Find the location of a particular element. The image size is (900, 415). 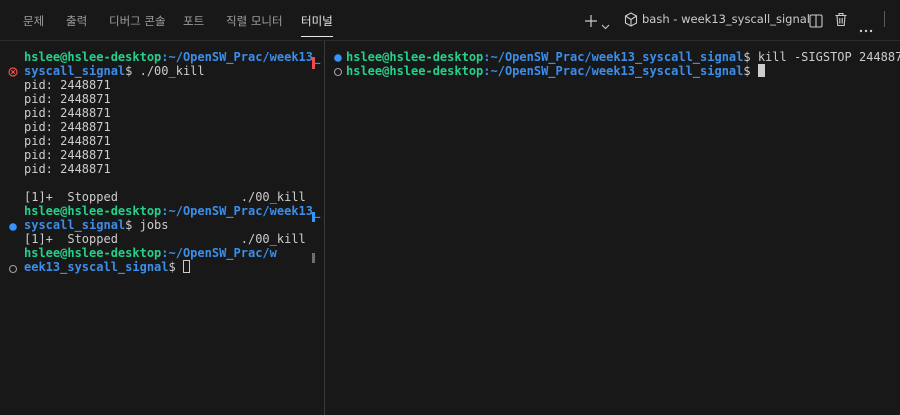

error-marker is located at coordinates (313, 63).